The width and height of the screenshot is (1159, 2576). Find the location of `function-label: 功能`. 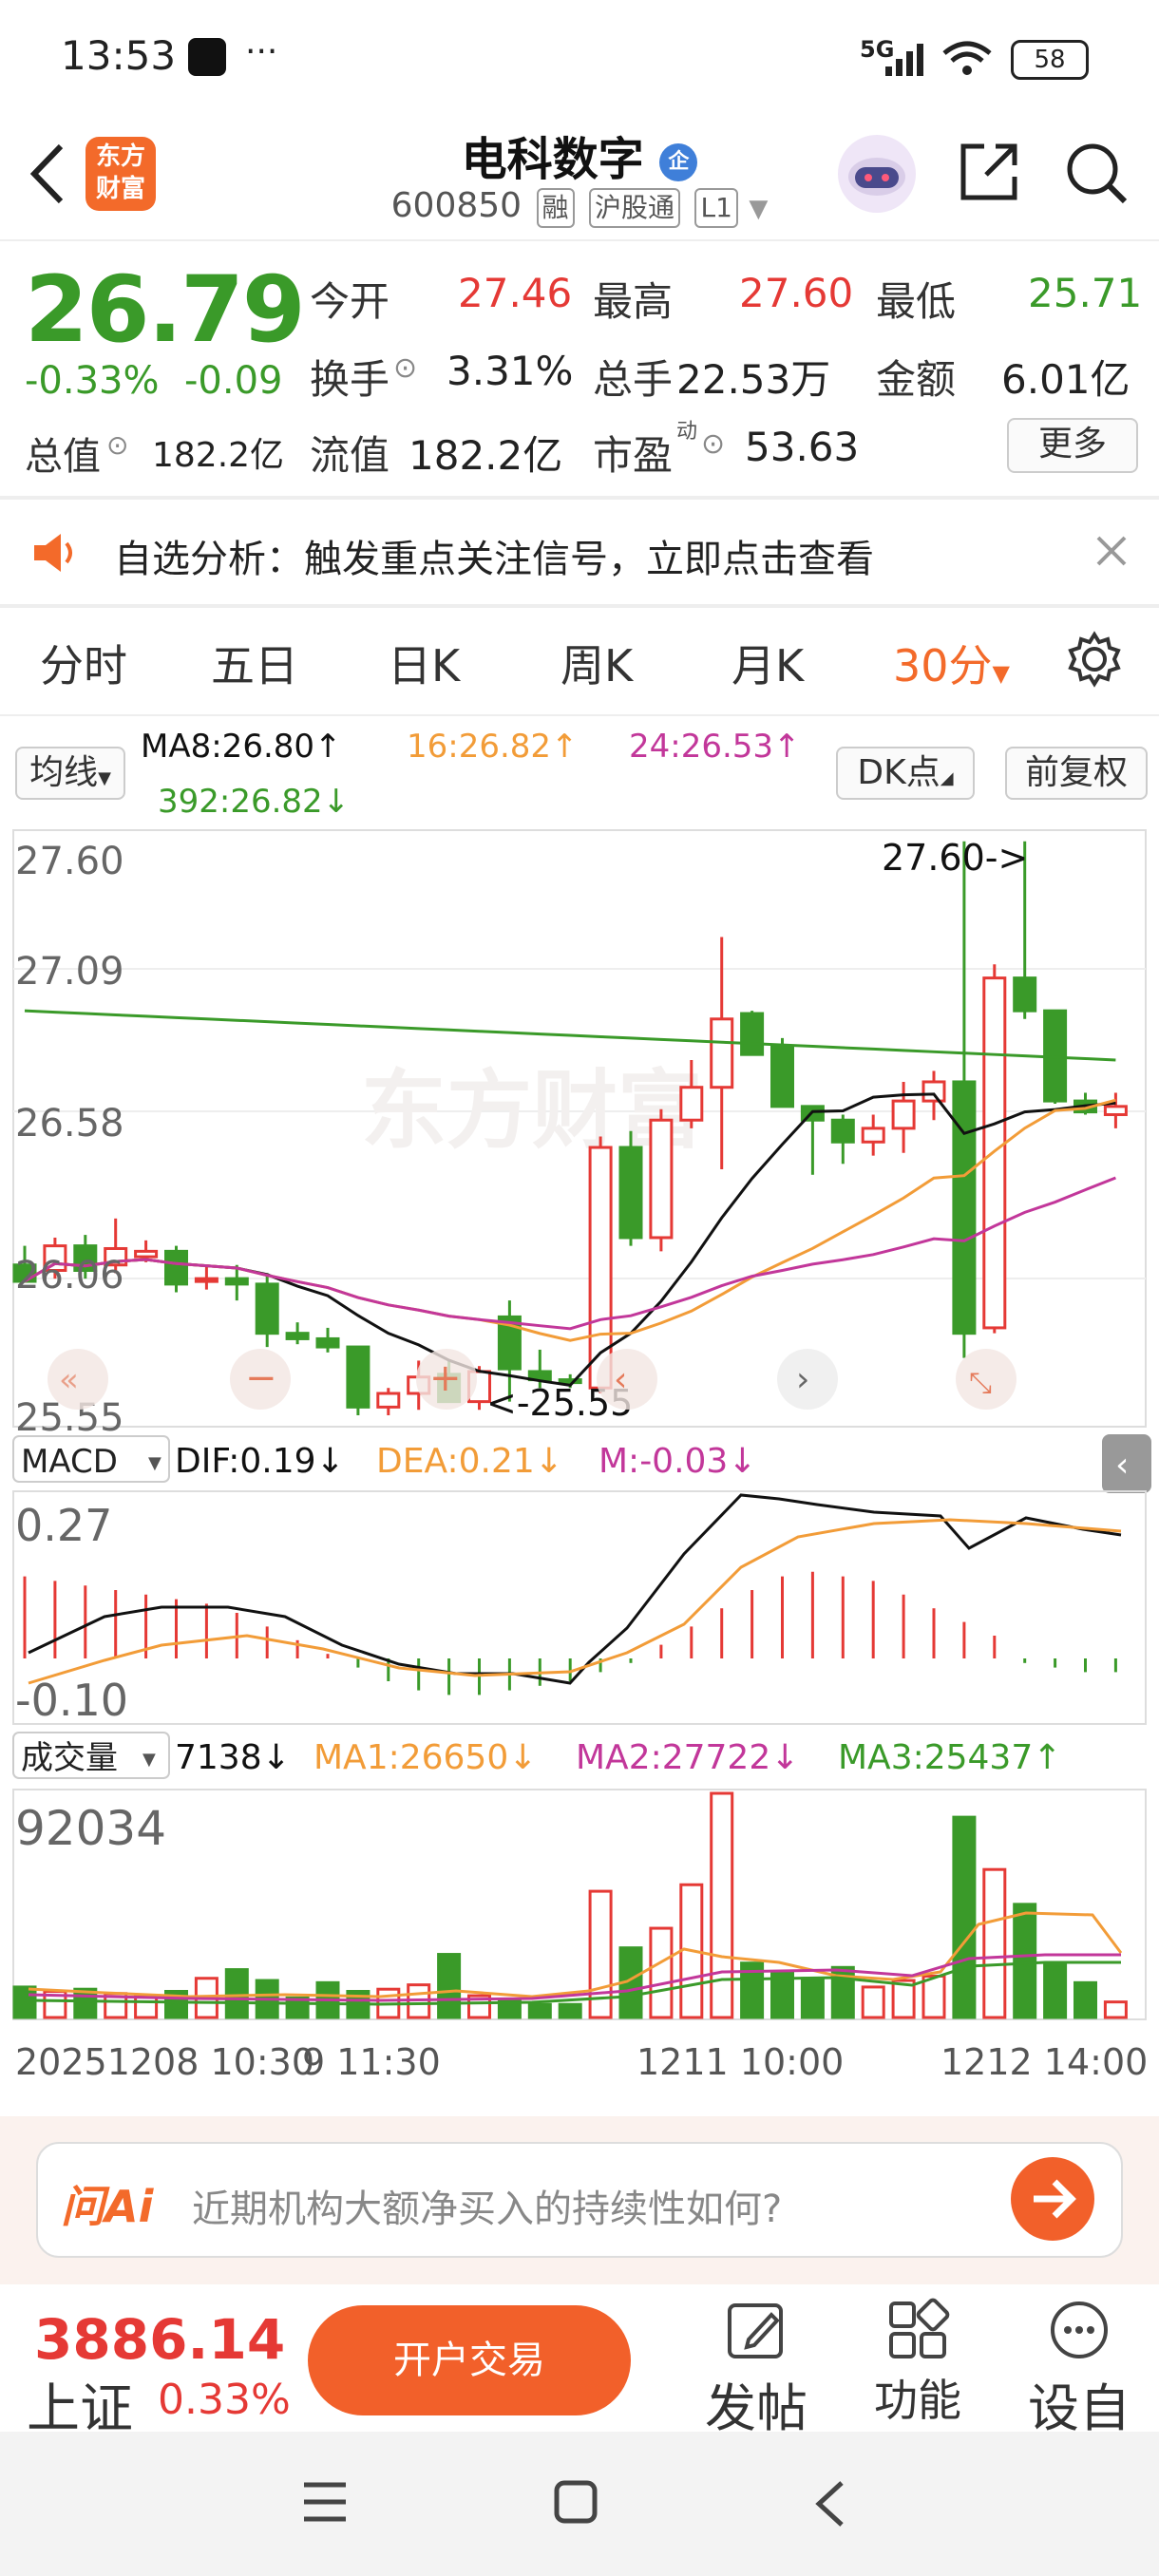

function-label: 功能 is located at coordinates (917, 2400).